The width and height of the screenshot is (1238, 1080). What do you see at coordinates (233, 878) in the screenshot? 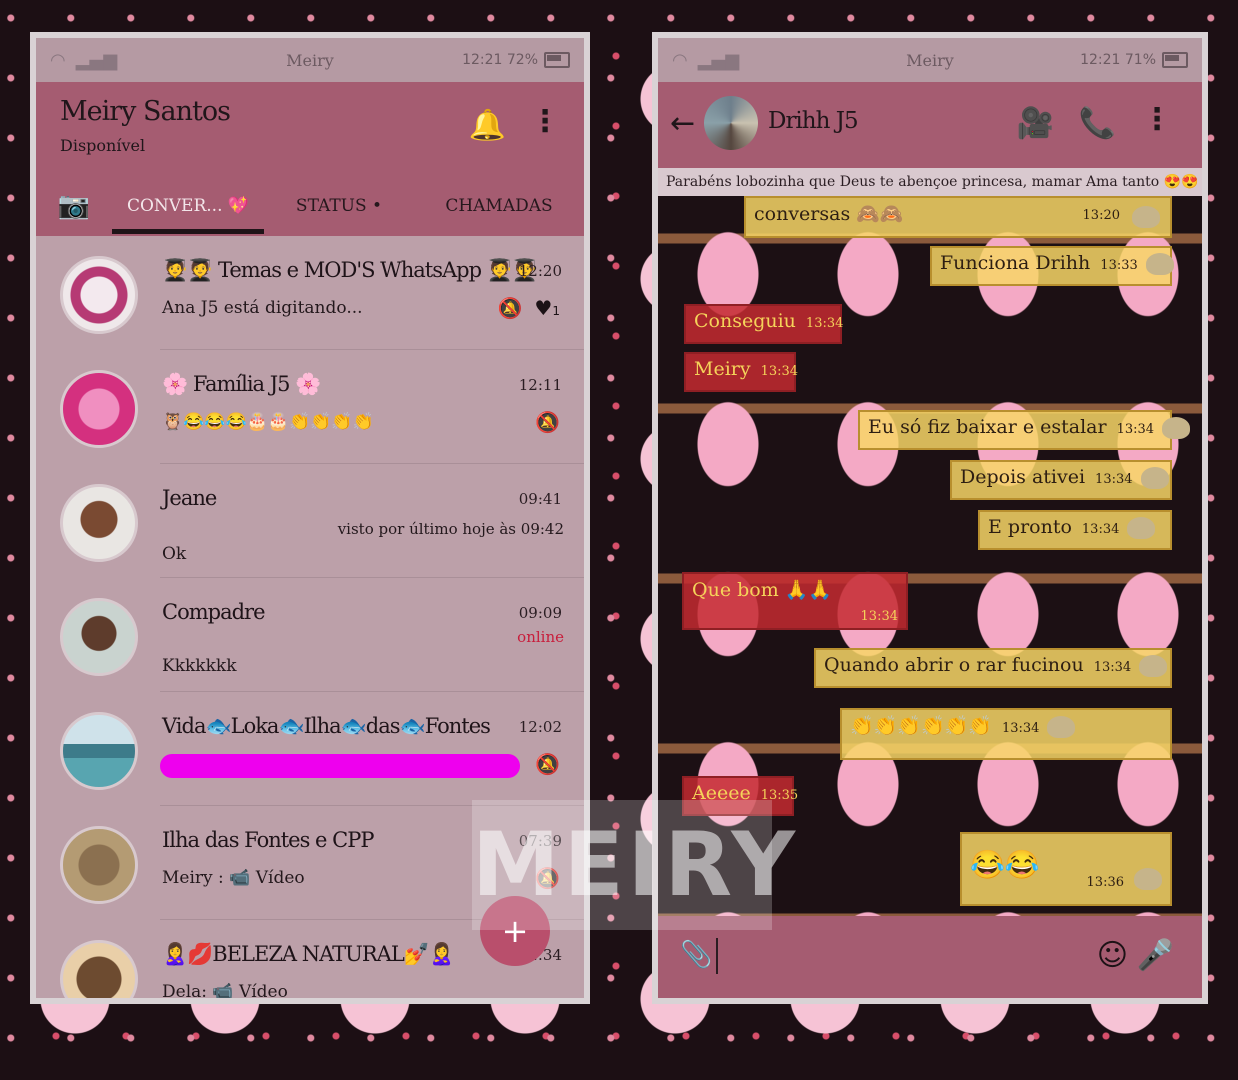
I see `chat-preview: Meiry : 📹 Vídeo` at bounding box center [233, 878].